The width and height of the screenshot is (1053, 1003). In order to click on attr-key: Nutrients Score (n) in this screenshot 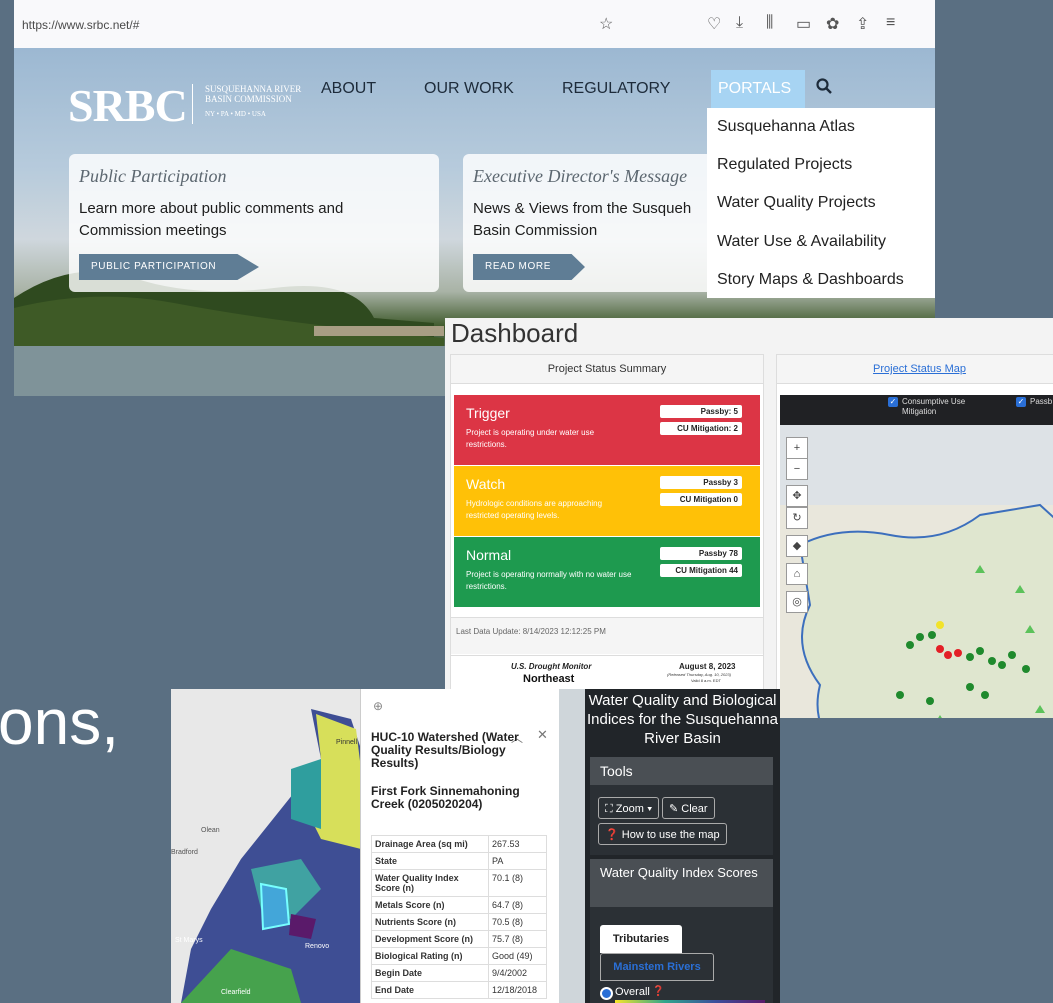, I will do `click(430, 922)`.